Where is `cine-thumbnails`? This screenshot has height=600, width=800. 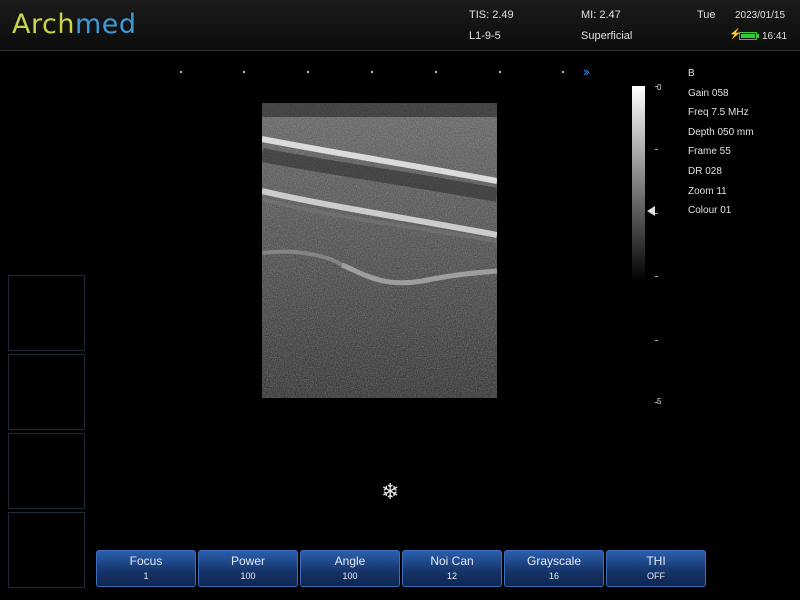 cine-thumbnails is located at coordinates (46, 433).